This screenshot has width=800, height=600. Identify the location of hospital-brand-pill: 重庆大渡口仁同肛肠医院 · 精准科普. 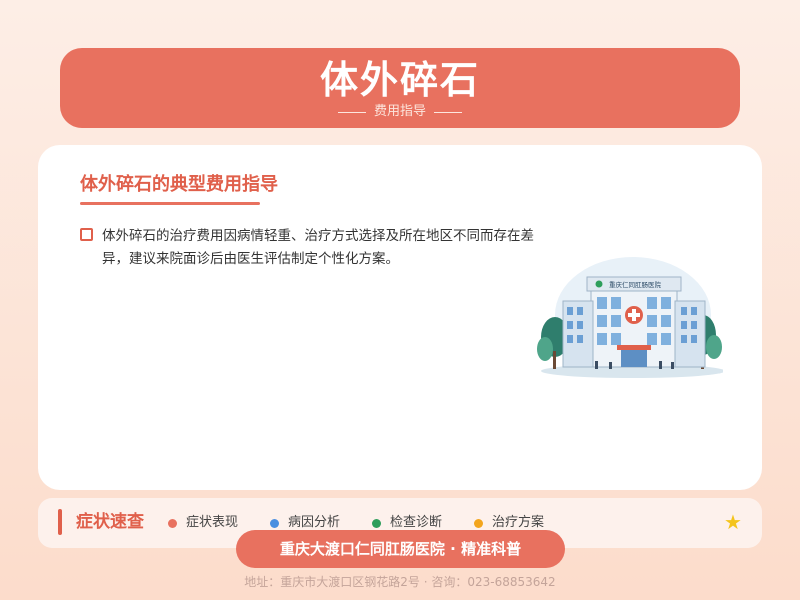
(400, 549).